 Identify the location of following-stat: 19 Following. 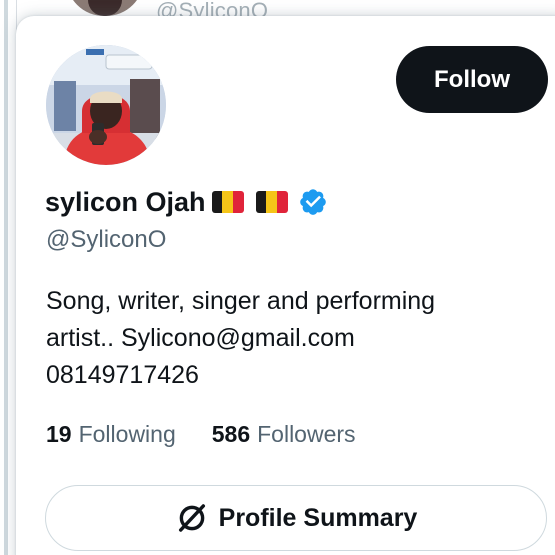
(111, 434).